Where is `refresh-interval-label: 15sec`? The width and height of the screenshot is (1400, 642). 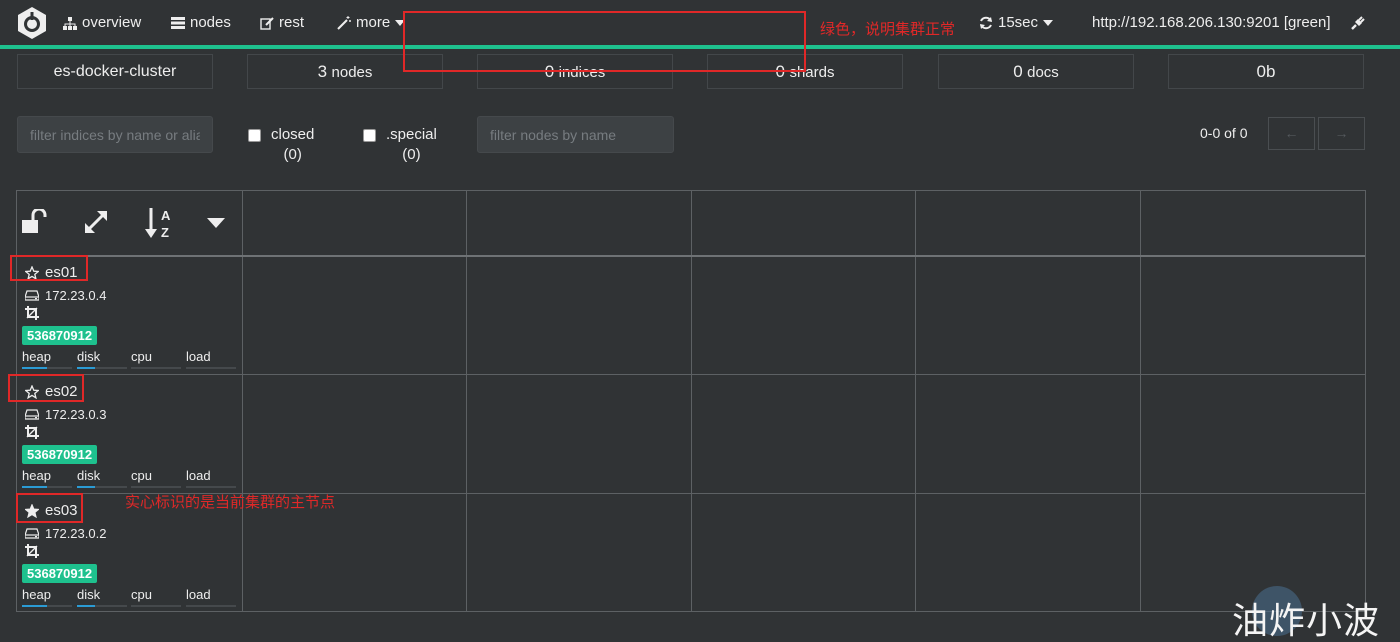 refresh-interval-label: 15sec is located at coordinates (1018, 22).